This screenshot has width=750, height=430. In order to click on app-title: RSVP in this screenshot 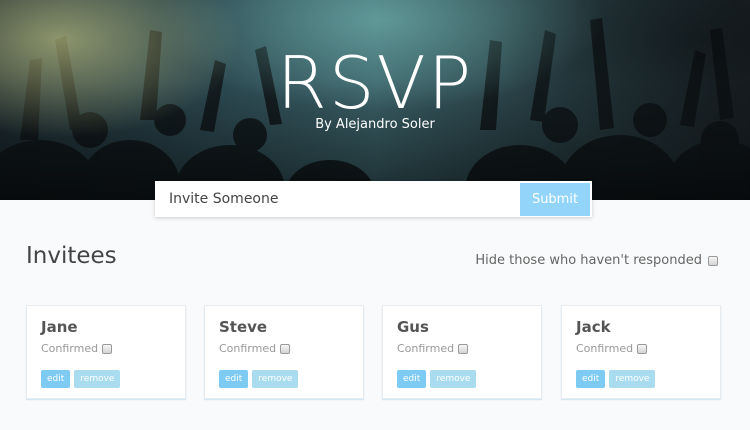, I will do `click(375, 83)`.